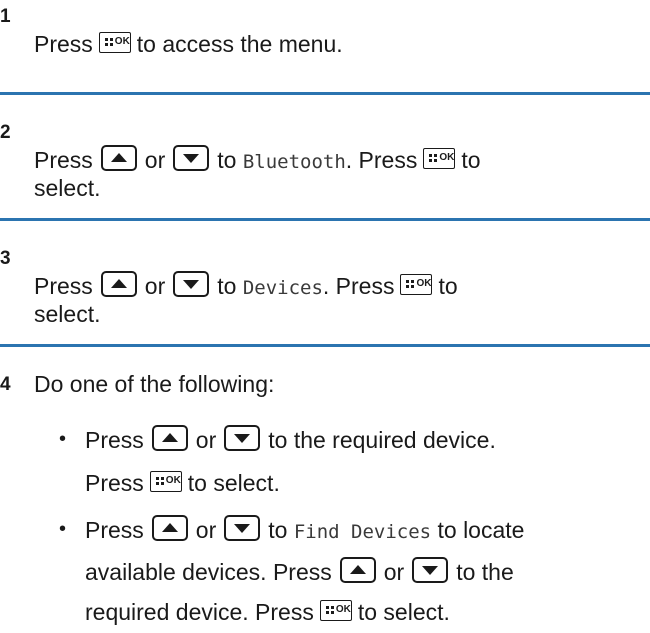 This screenshot has height=633, width=650. What do you see at coordinates (154, 384) in the screenshot?
I see `step-intro: Do one of the following:` at bounding box center [154, 384].